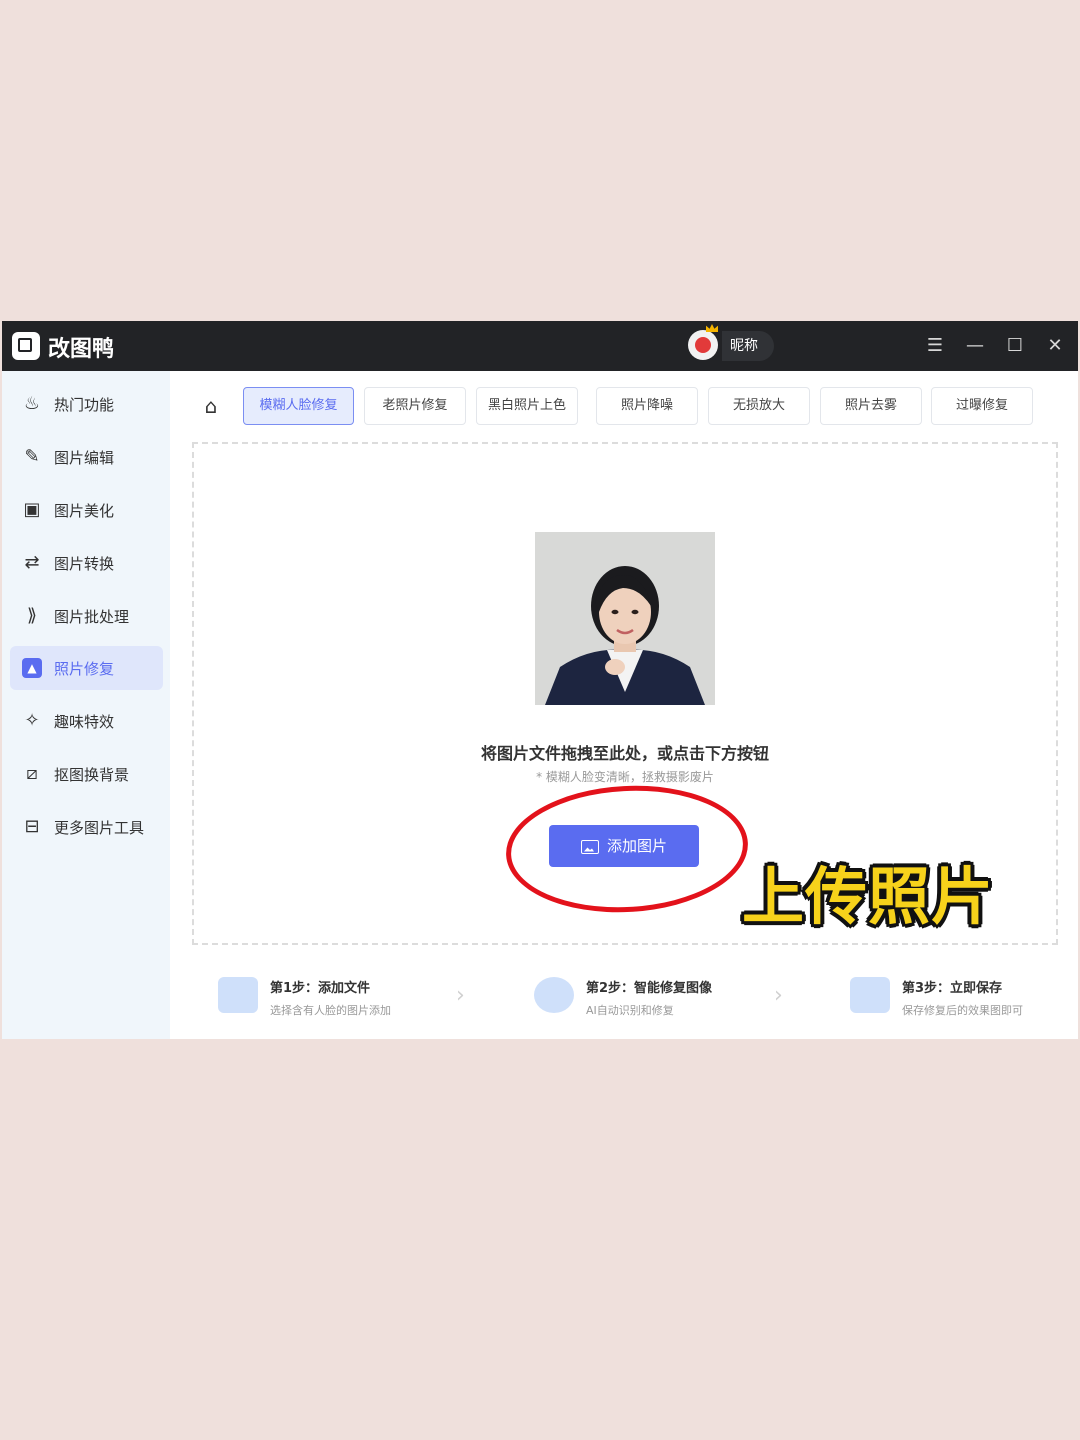 This screenshot has width=1080, height=1440. What do you see at coordinates (32, 668) in the screenshot?
I see `photo-repair-icon: ▲` at bounding box center [32, 668].